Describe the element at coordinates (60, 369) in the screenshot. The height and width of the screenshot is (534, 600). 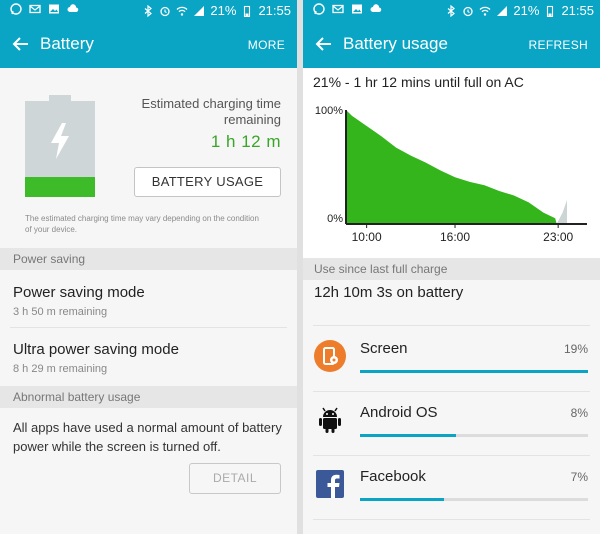
I see `ultra-power-saving-remaining: 8 h 29 m remaining` at that location.